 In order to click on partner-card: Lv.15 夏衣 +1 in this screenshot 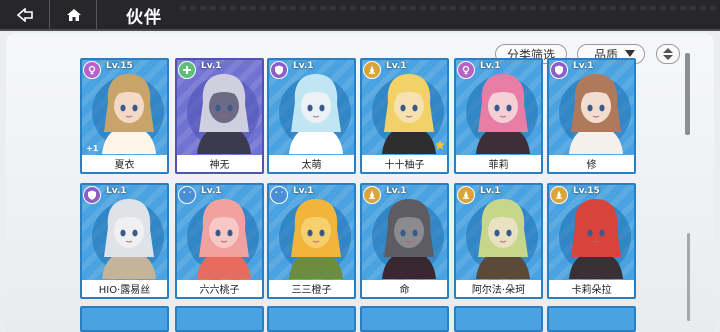, I will do `click(124, 116)`.